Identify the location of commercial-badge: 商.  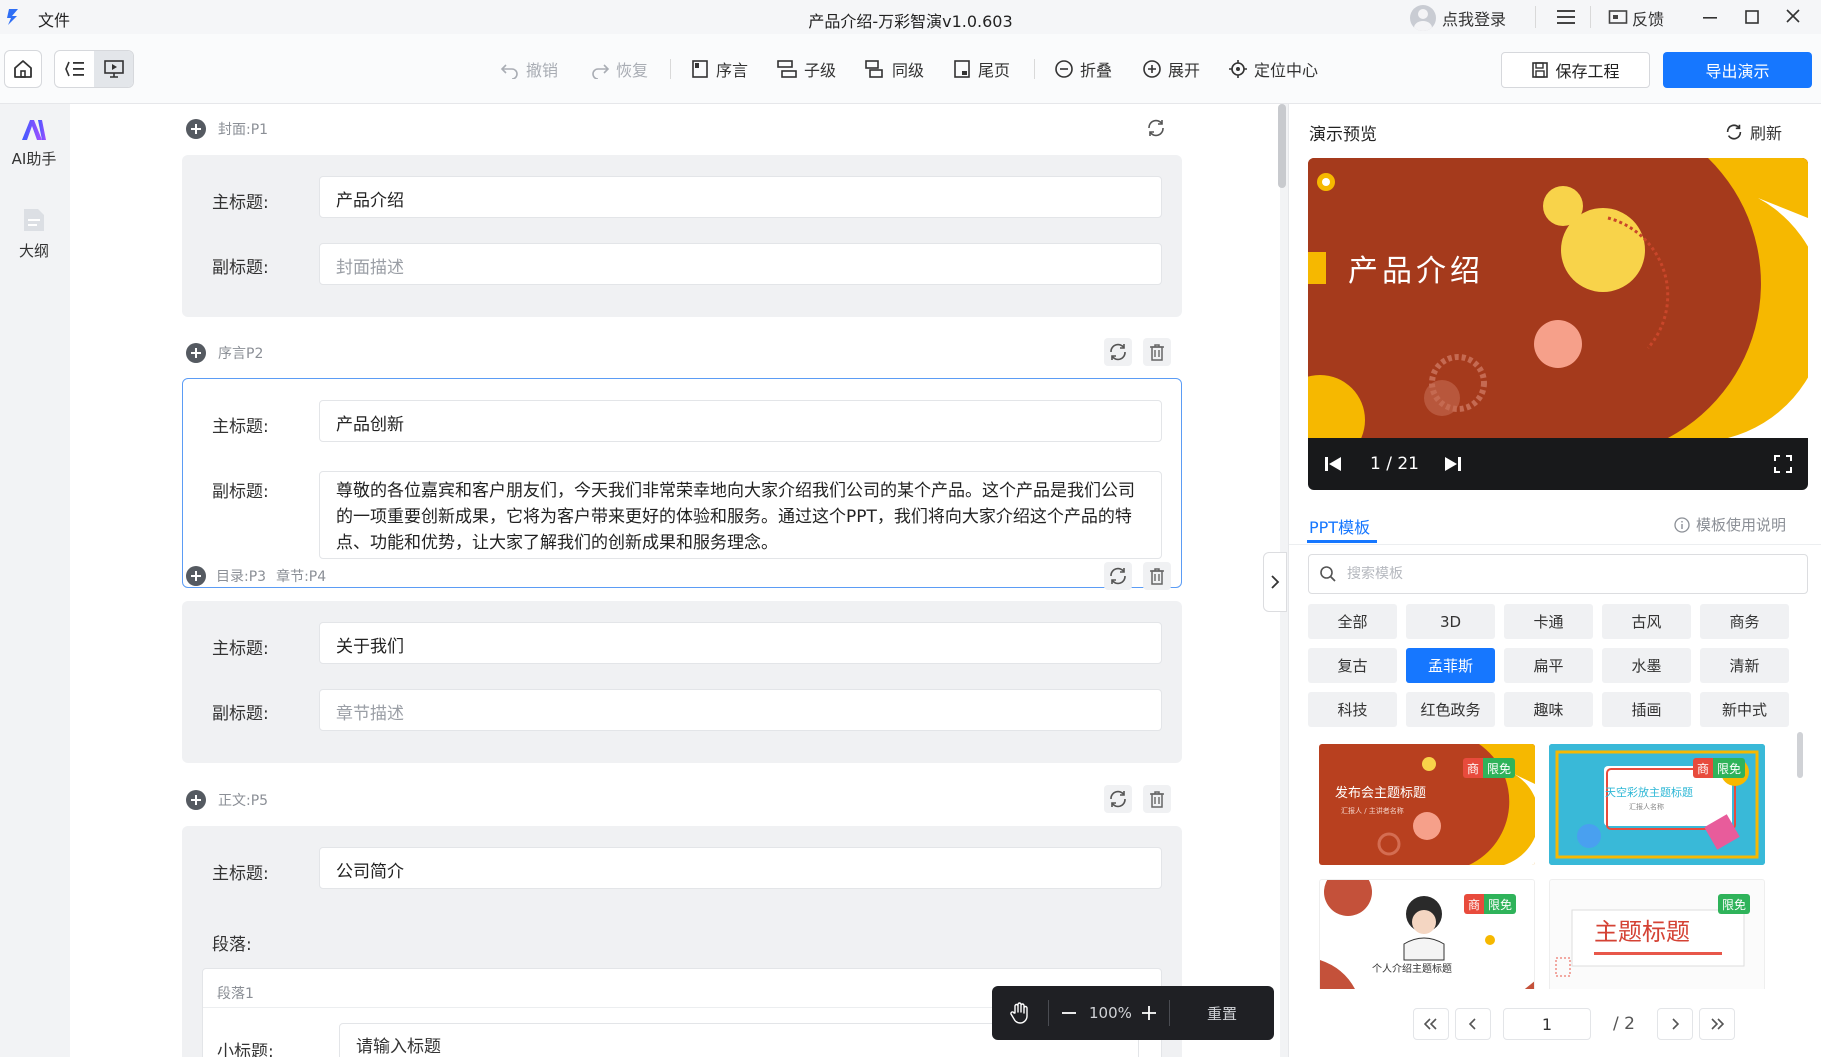
(1703, 768).